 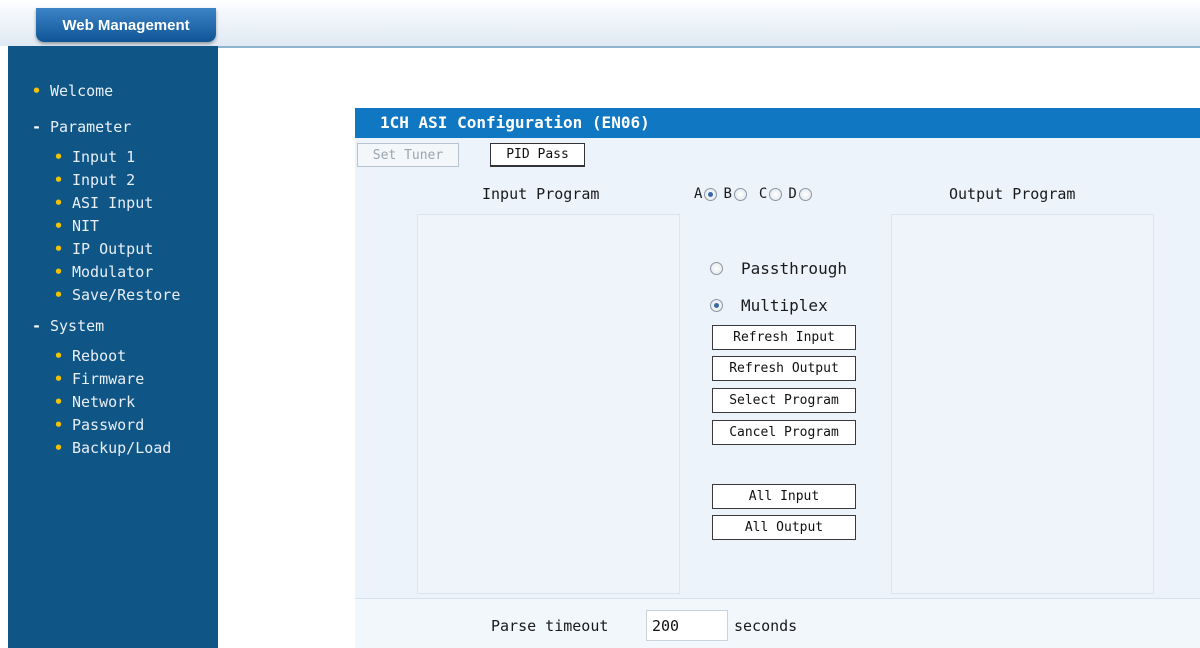 I want to click on sidebar-item-save-restore: • Save/Restore, so click(x=117, y=295).